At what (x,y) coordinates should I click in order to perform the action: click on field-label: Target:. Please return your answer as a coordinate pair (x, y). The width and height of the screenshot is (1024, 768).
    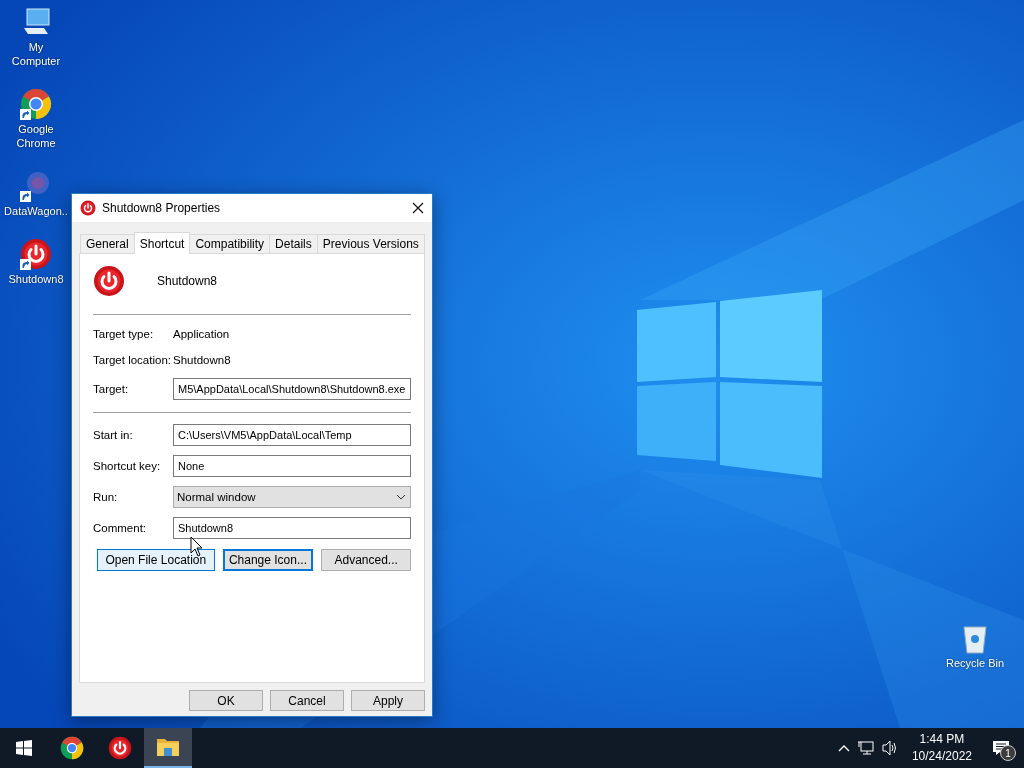
    Looking at the image, I should click on (111, 388).